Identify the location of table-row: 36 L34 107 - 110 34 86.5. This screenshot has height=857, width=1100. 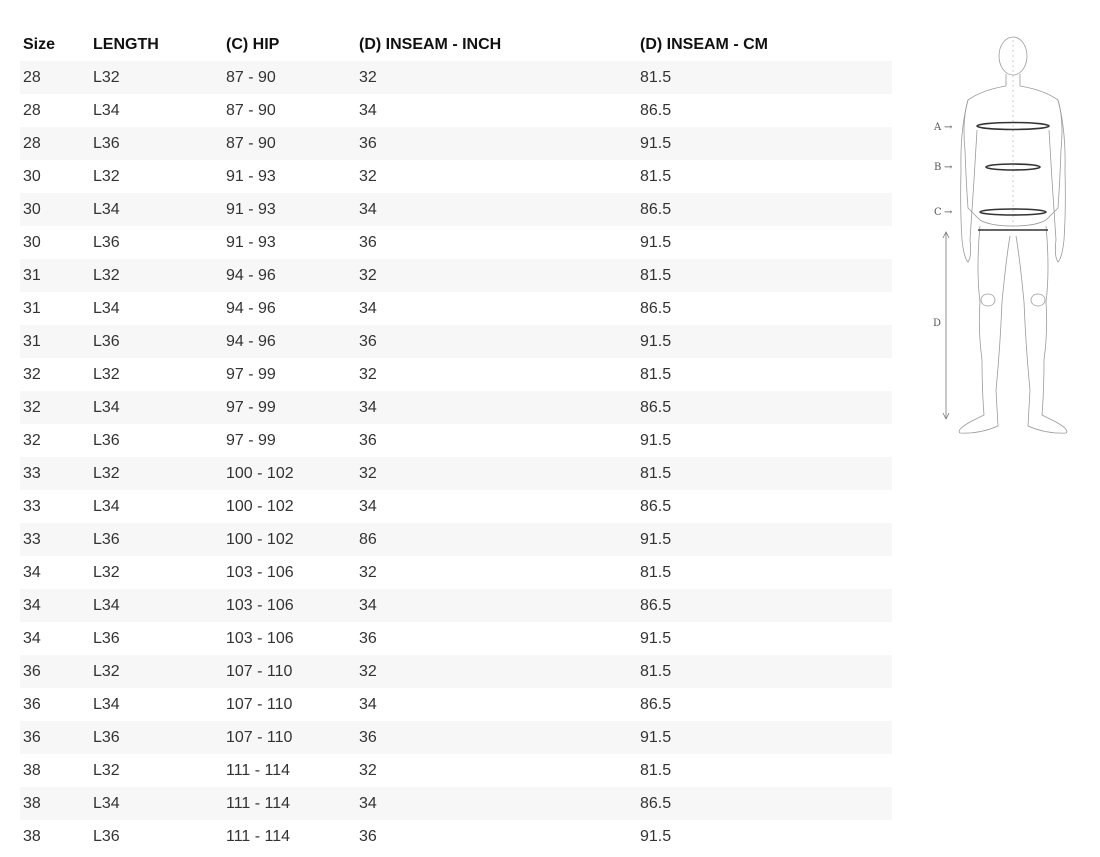
(456, 704).